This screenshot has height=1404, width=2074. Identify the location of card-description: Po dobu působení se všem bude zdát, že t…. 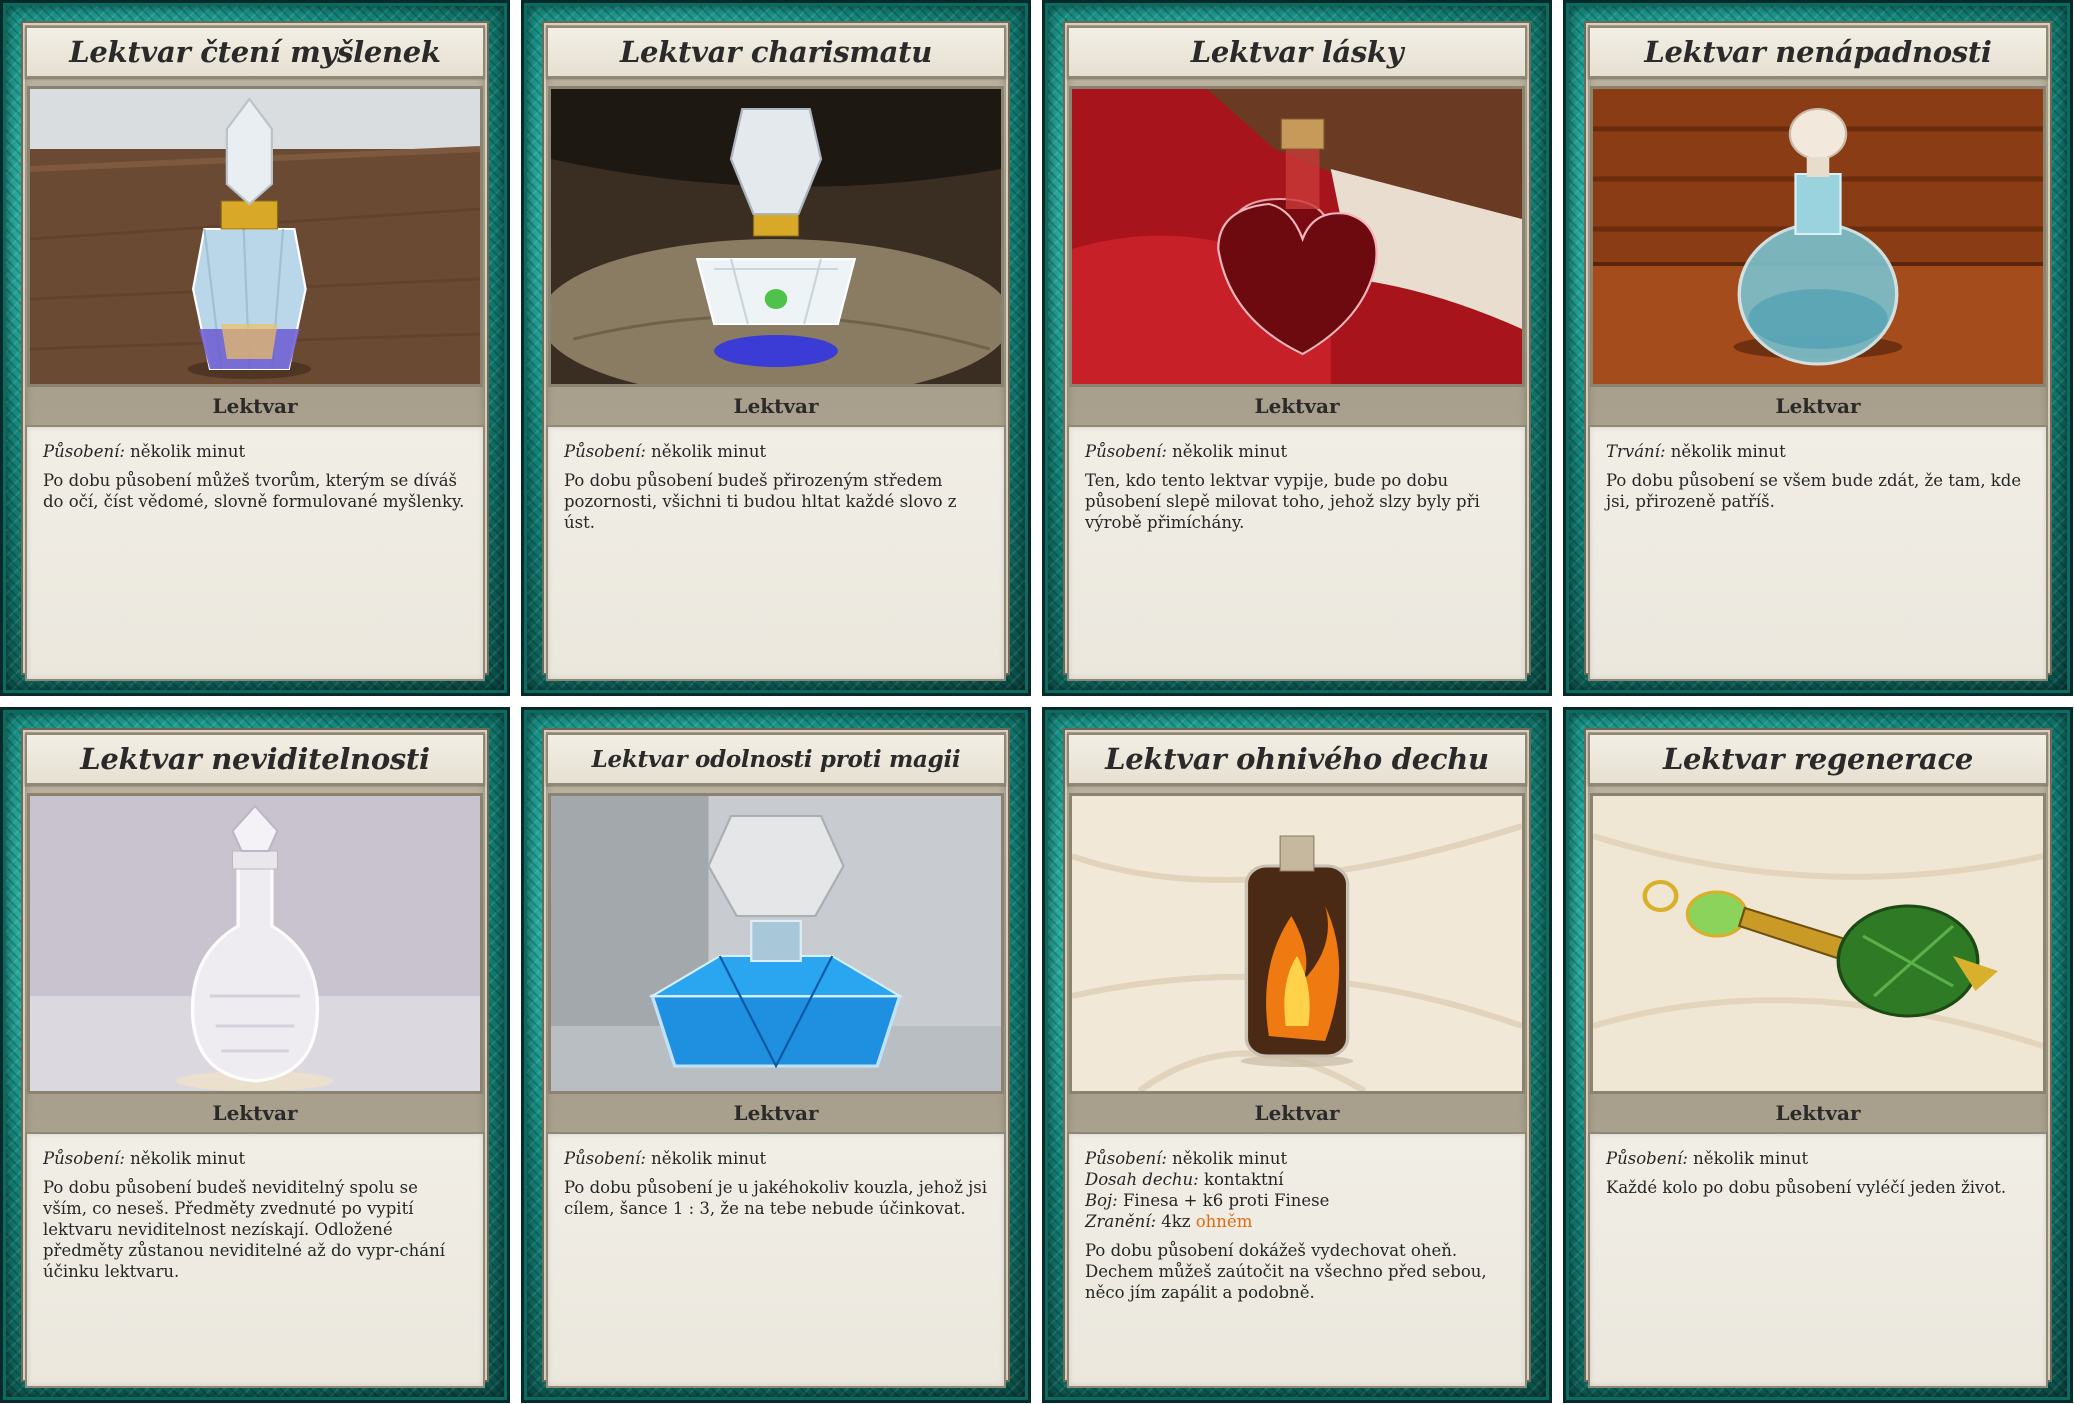
(1814, 491).